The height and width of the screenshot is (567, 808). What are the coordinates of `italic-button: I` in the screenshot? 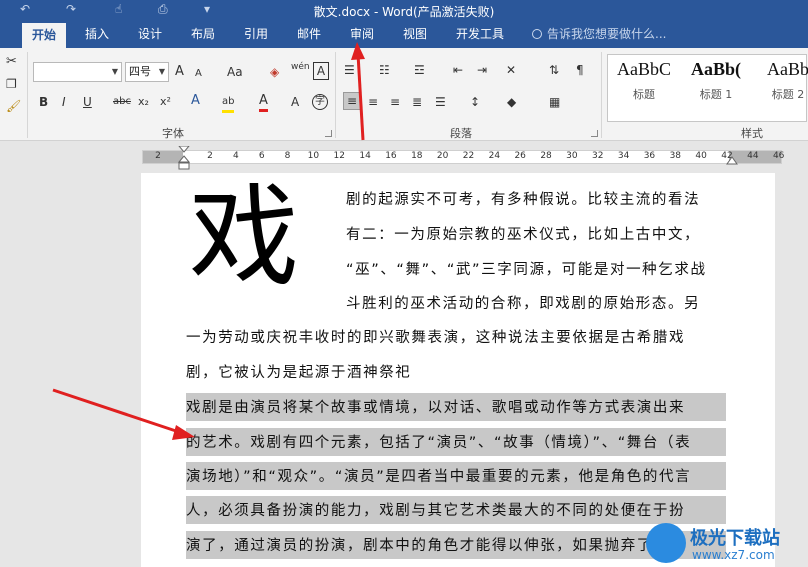 It's located at (64, 102).